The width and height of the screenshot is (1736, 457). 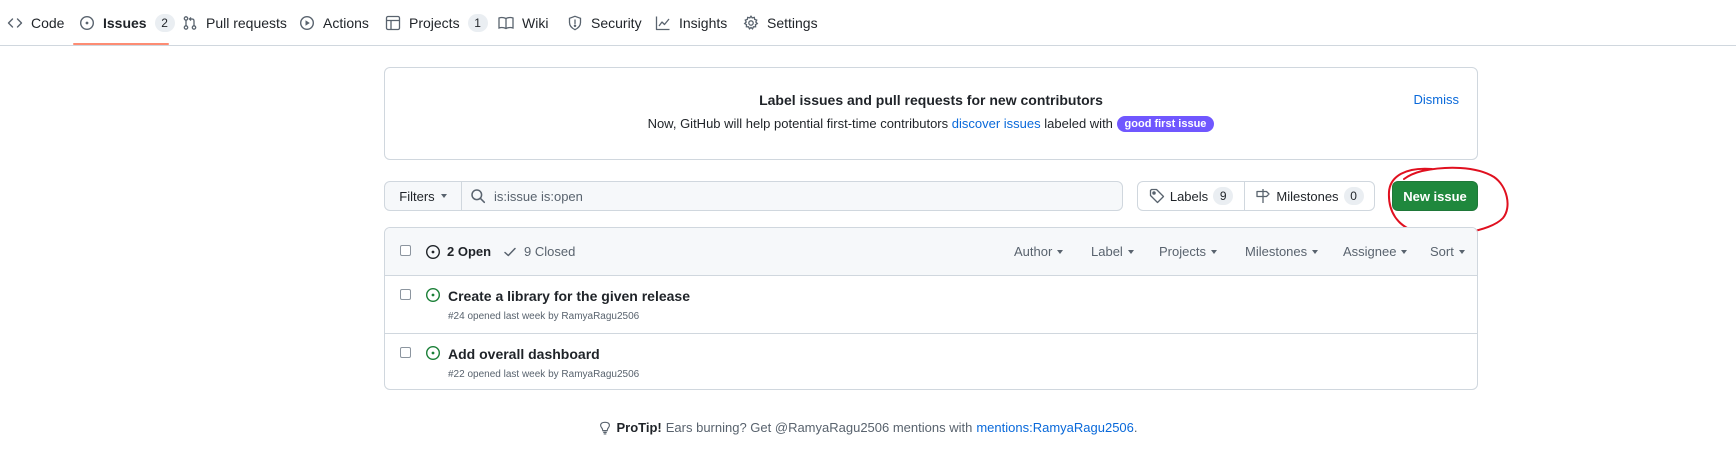 I want to click on table-icon, so click(x=393, y=23).